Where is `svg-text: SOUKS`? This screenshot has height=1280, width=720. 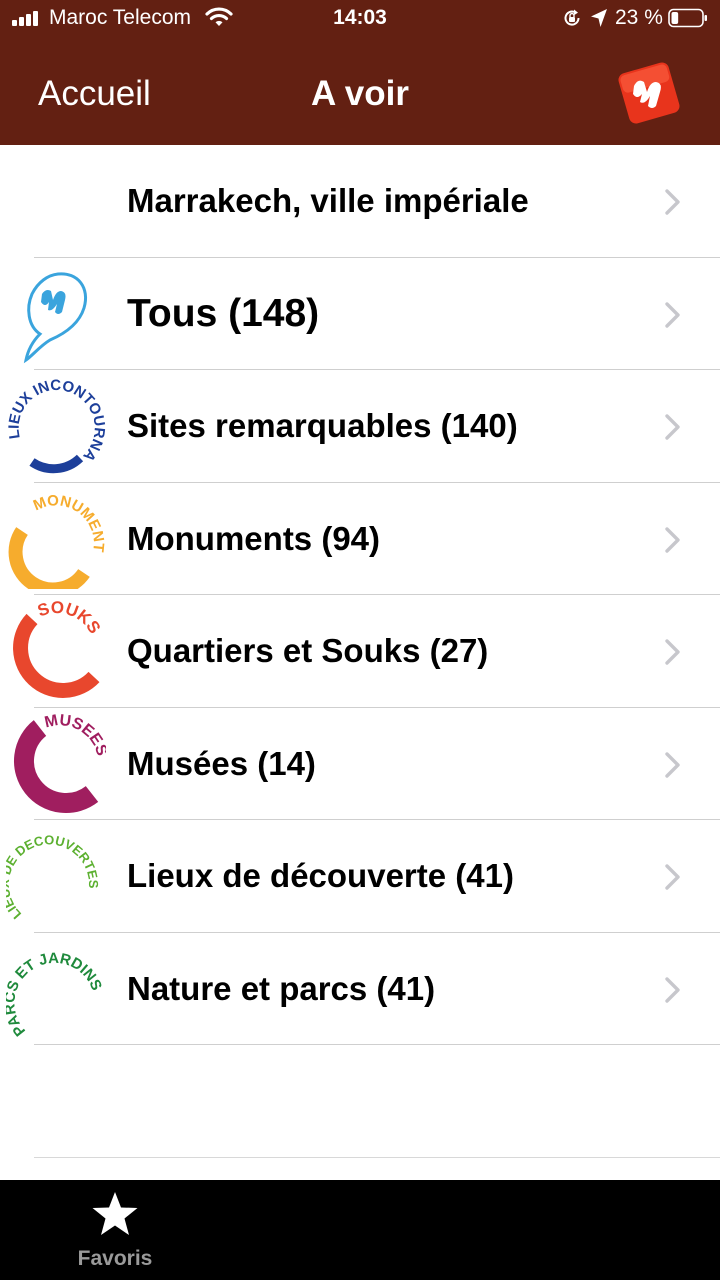 svg-text: SOUKS is located at coordinates (69, 619).